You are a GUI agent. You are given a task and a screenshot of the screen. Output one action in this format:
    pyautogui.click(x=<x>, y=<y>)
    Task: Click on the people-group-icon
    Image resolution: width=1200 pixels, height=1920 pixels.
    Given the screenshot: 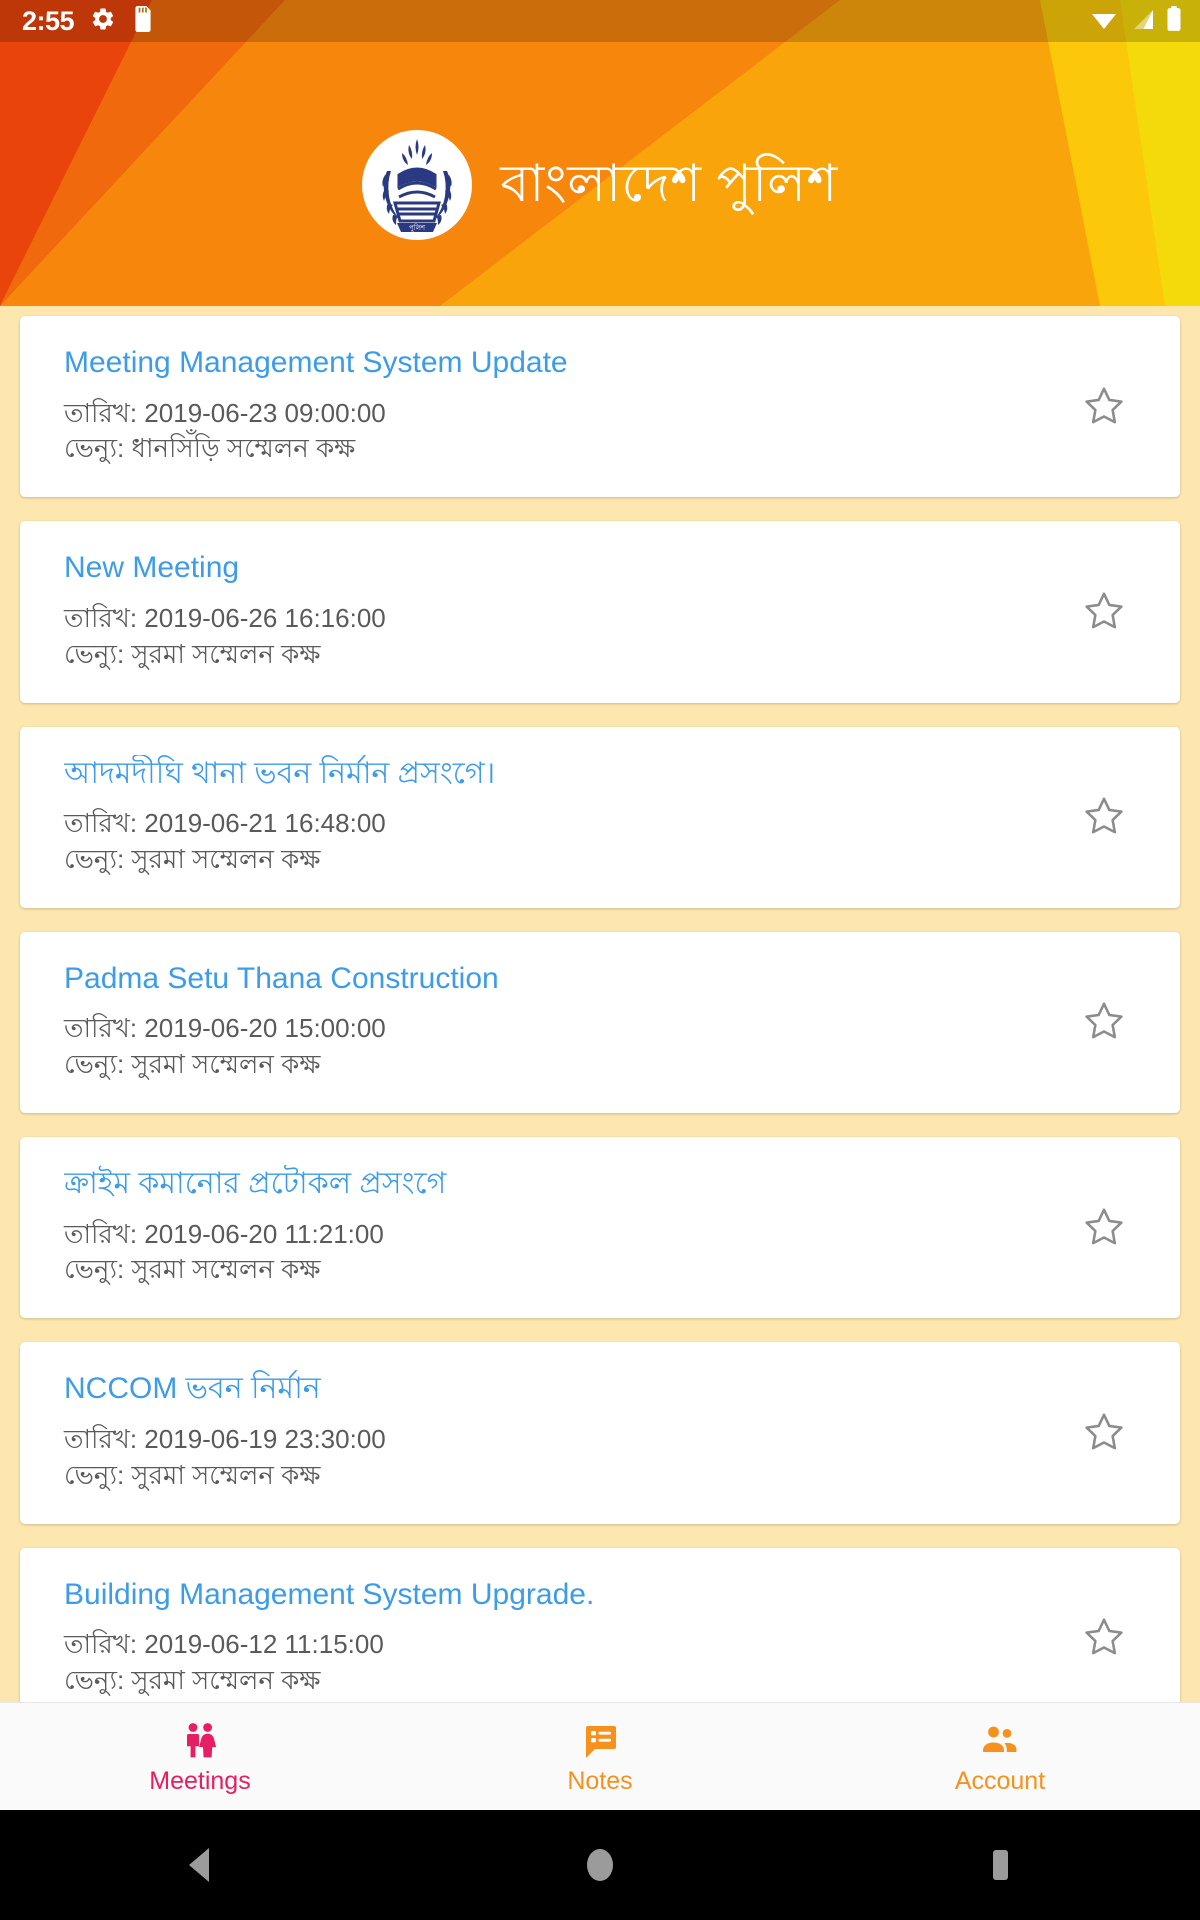 What is the action you would take?
    pyautogui.click(x=1000, y=1742)
    